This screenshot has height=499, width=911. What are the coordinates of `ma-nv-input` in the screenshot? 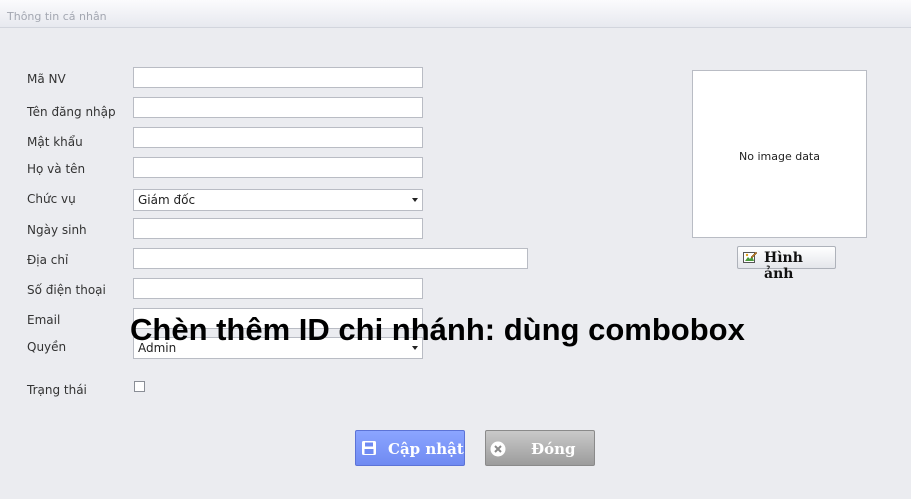 It's located at (278, 77).